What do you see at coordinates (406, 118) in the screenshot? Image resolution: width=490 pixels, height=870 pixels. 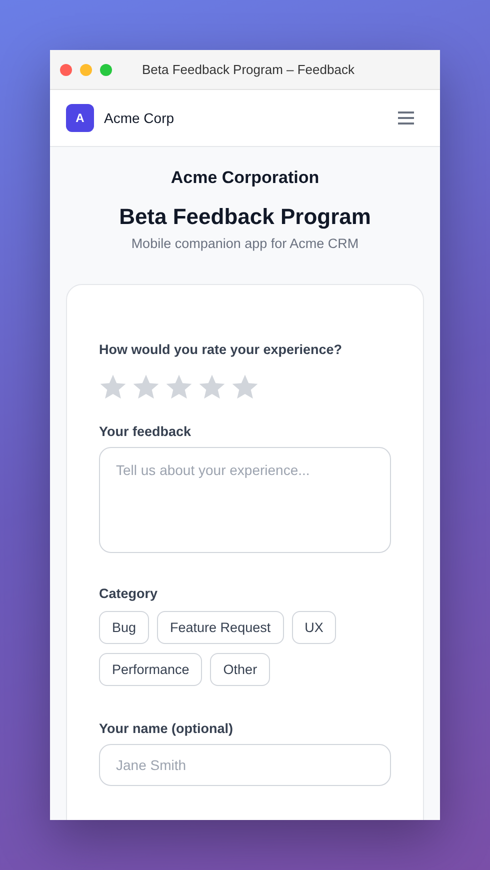 I see `menu-icon` at bounding box center [406, 118].